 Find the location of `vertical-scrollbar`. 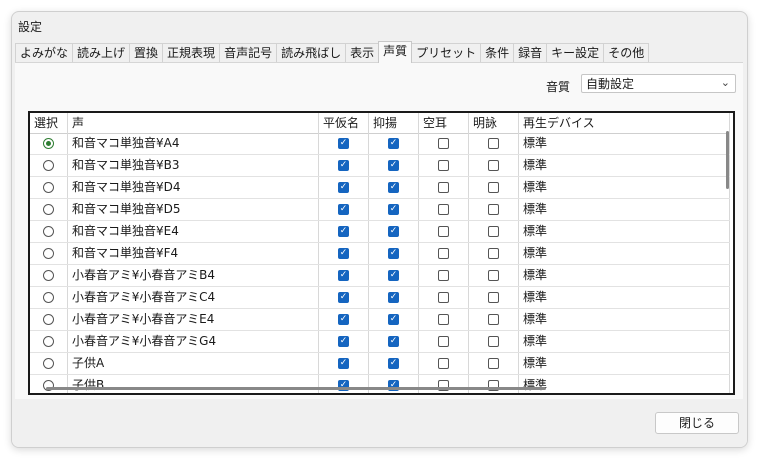

vertical-scrollbar is located at coordinates (727, 160).